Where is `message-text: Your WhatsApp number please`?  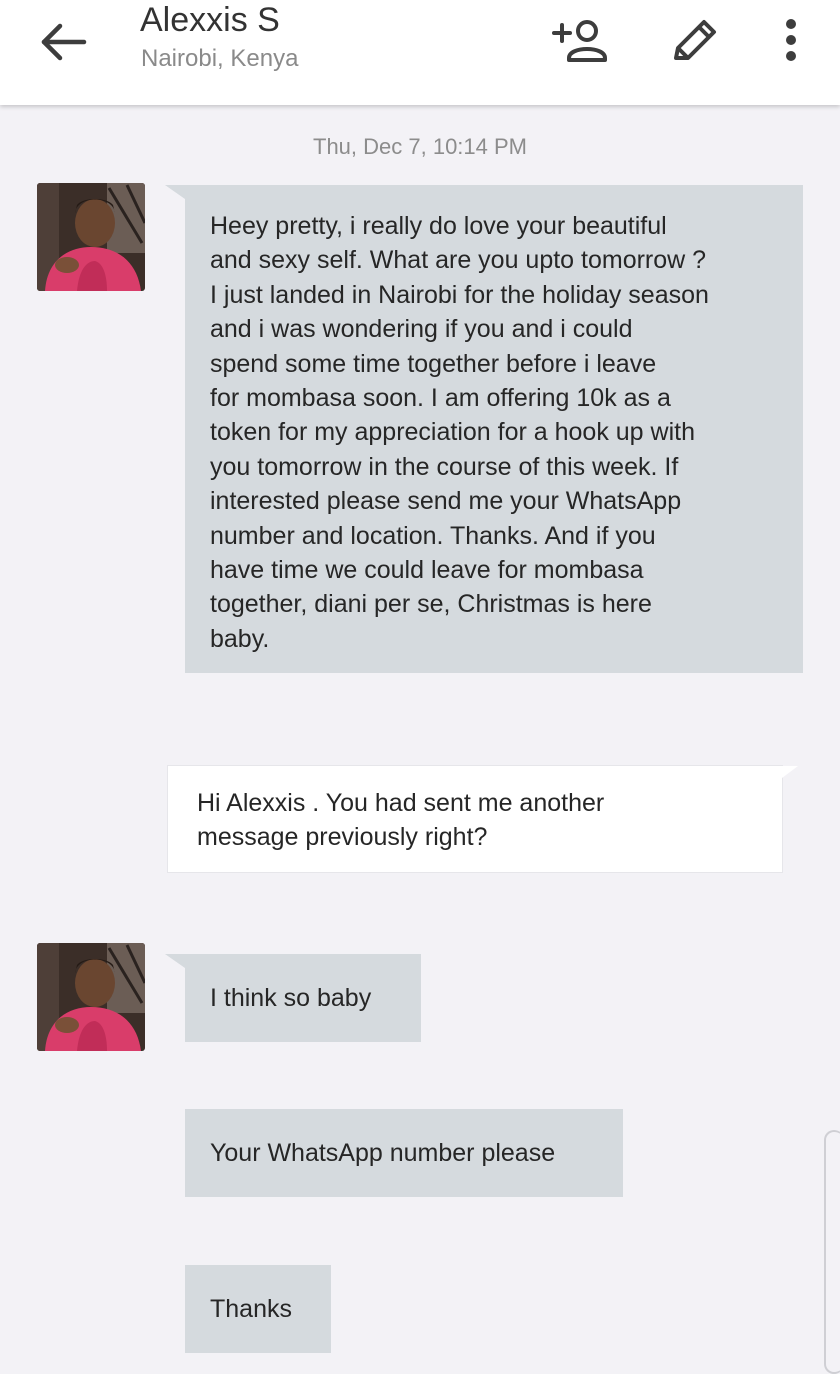 message-text: Your WhatsApp number please is located at coordinates (383, 1153).